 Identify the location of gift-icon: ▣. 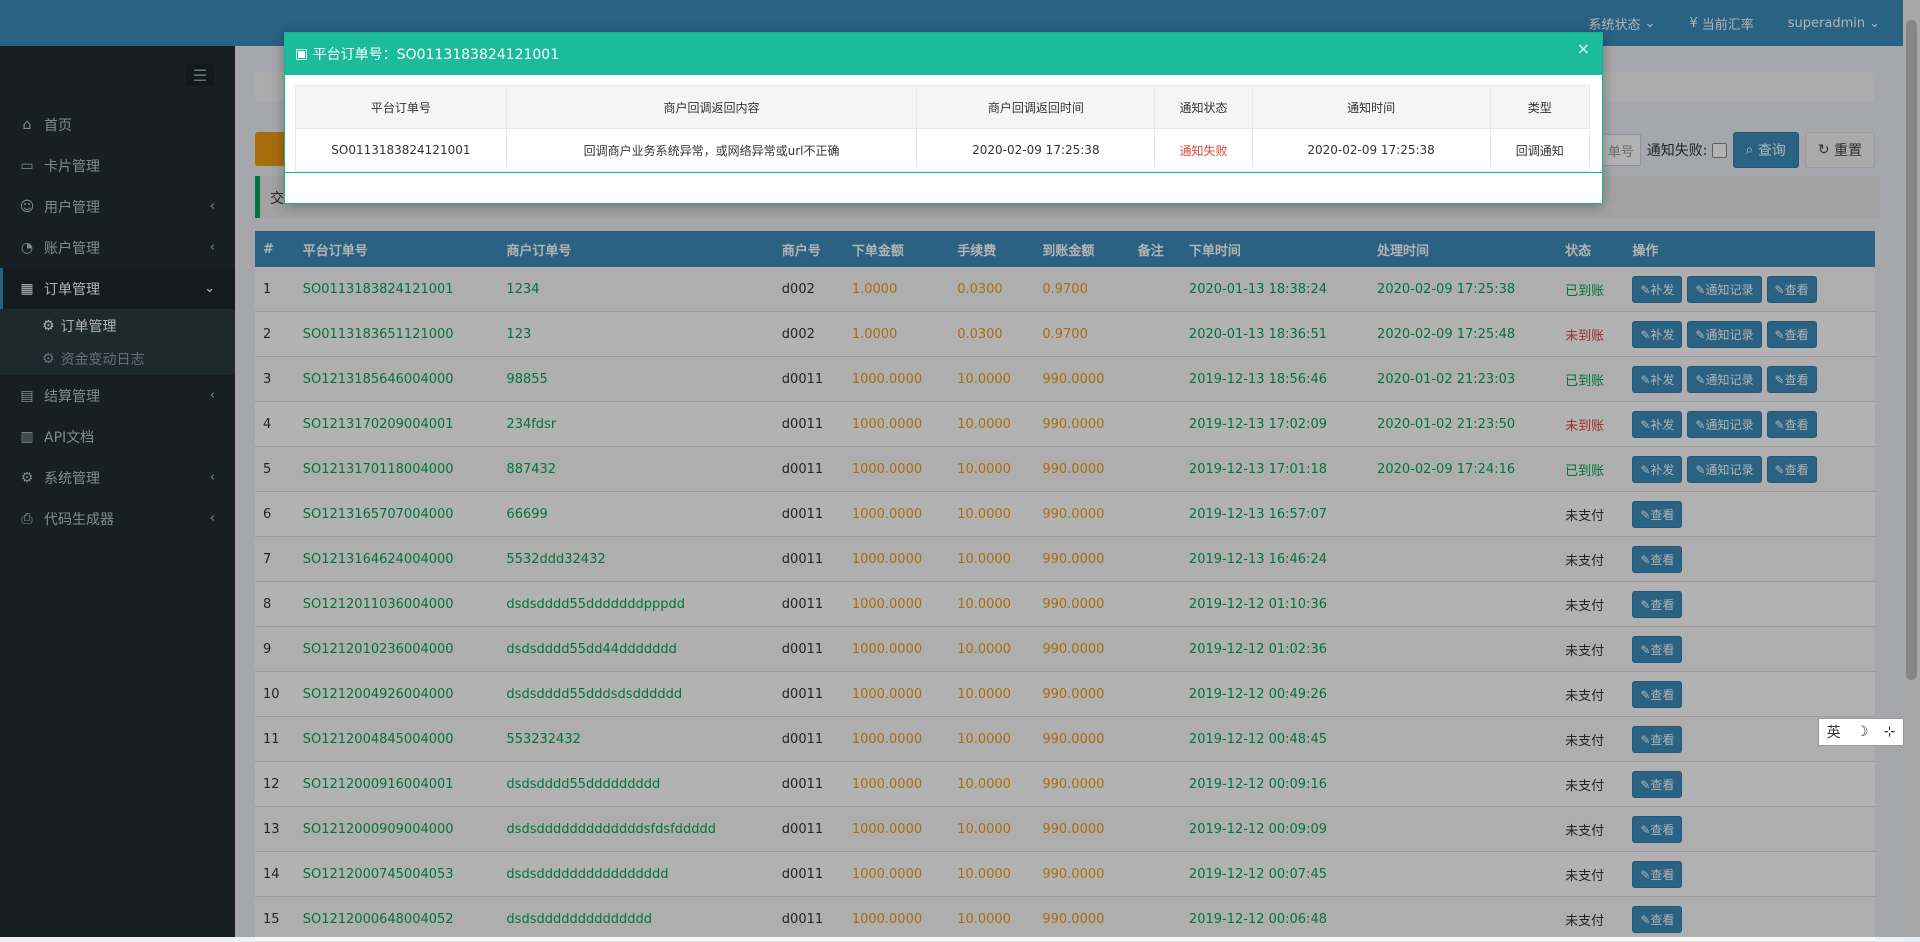
(304, 54).